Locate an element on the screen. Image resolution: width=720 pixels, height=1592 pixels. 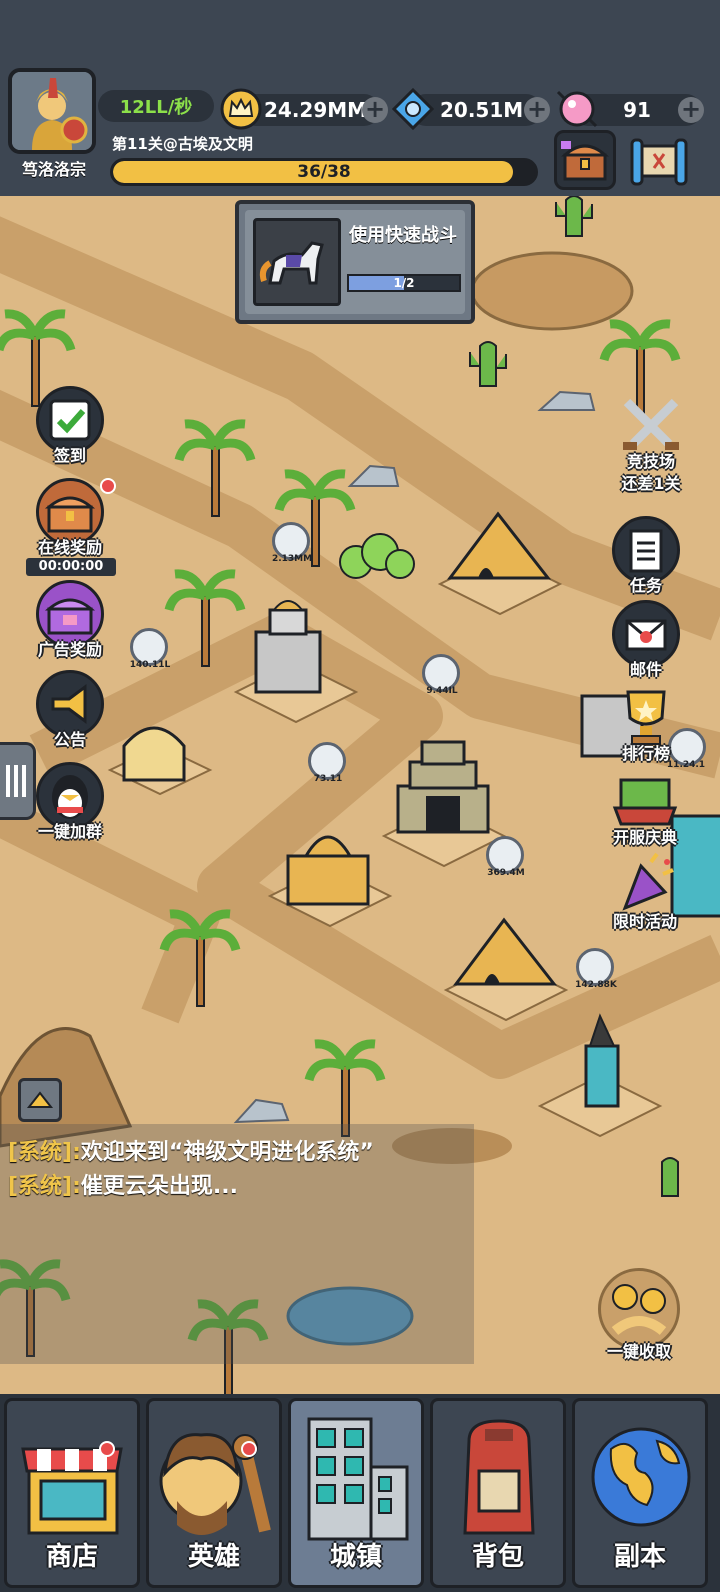
caveman-icon is located at coordinates (215, 1484).